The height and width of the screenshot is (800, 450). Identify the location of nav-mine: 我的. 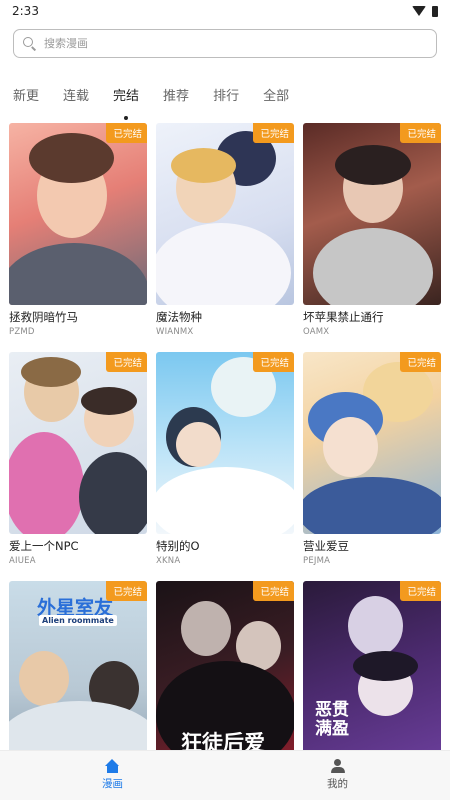
(337, 775).